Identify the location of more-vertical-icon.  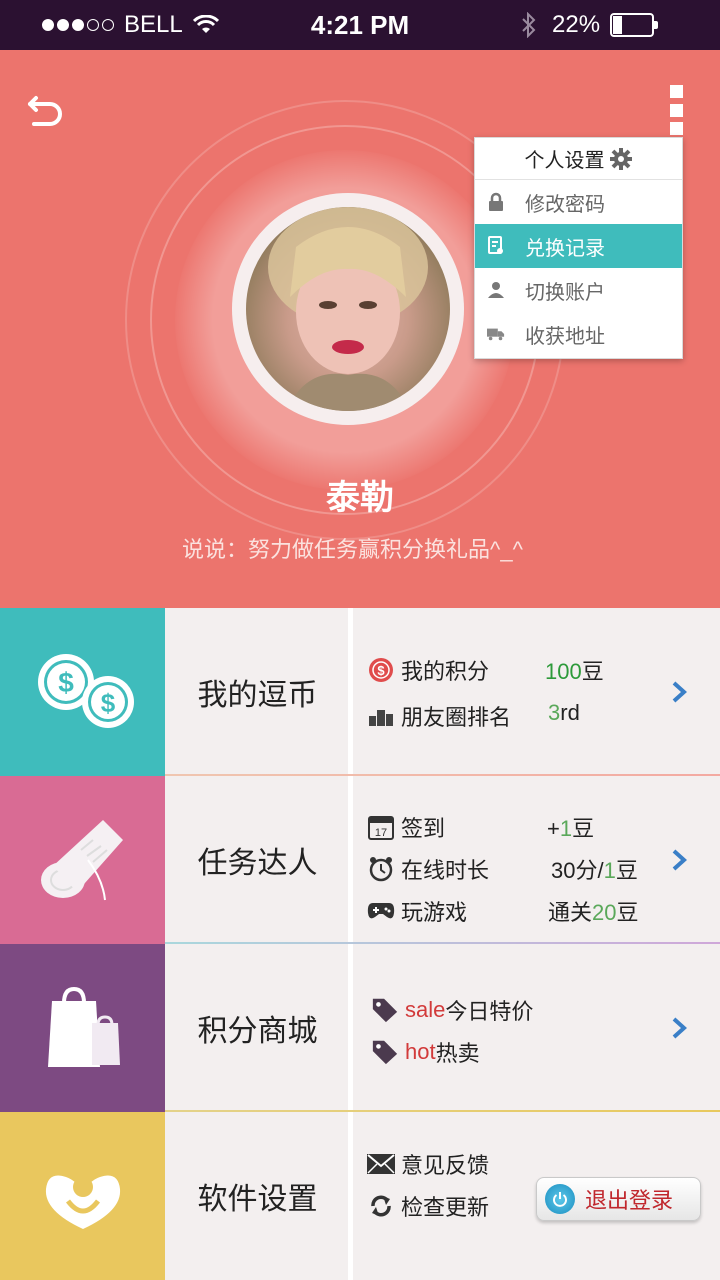
(678, 110).